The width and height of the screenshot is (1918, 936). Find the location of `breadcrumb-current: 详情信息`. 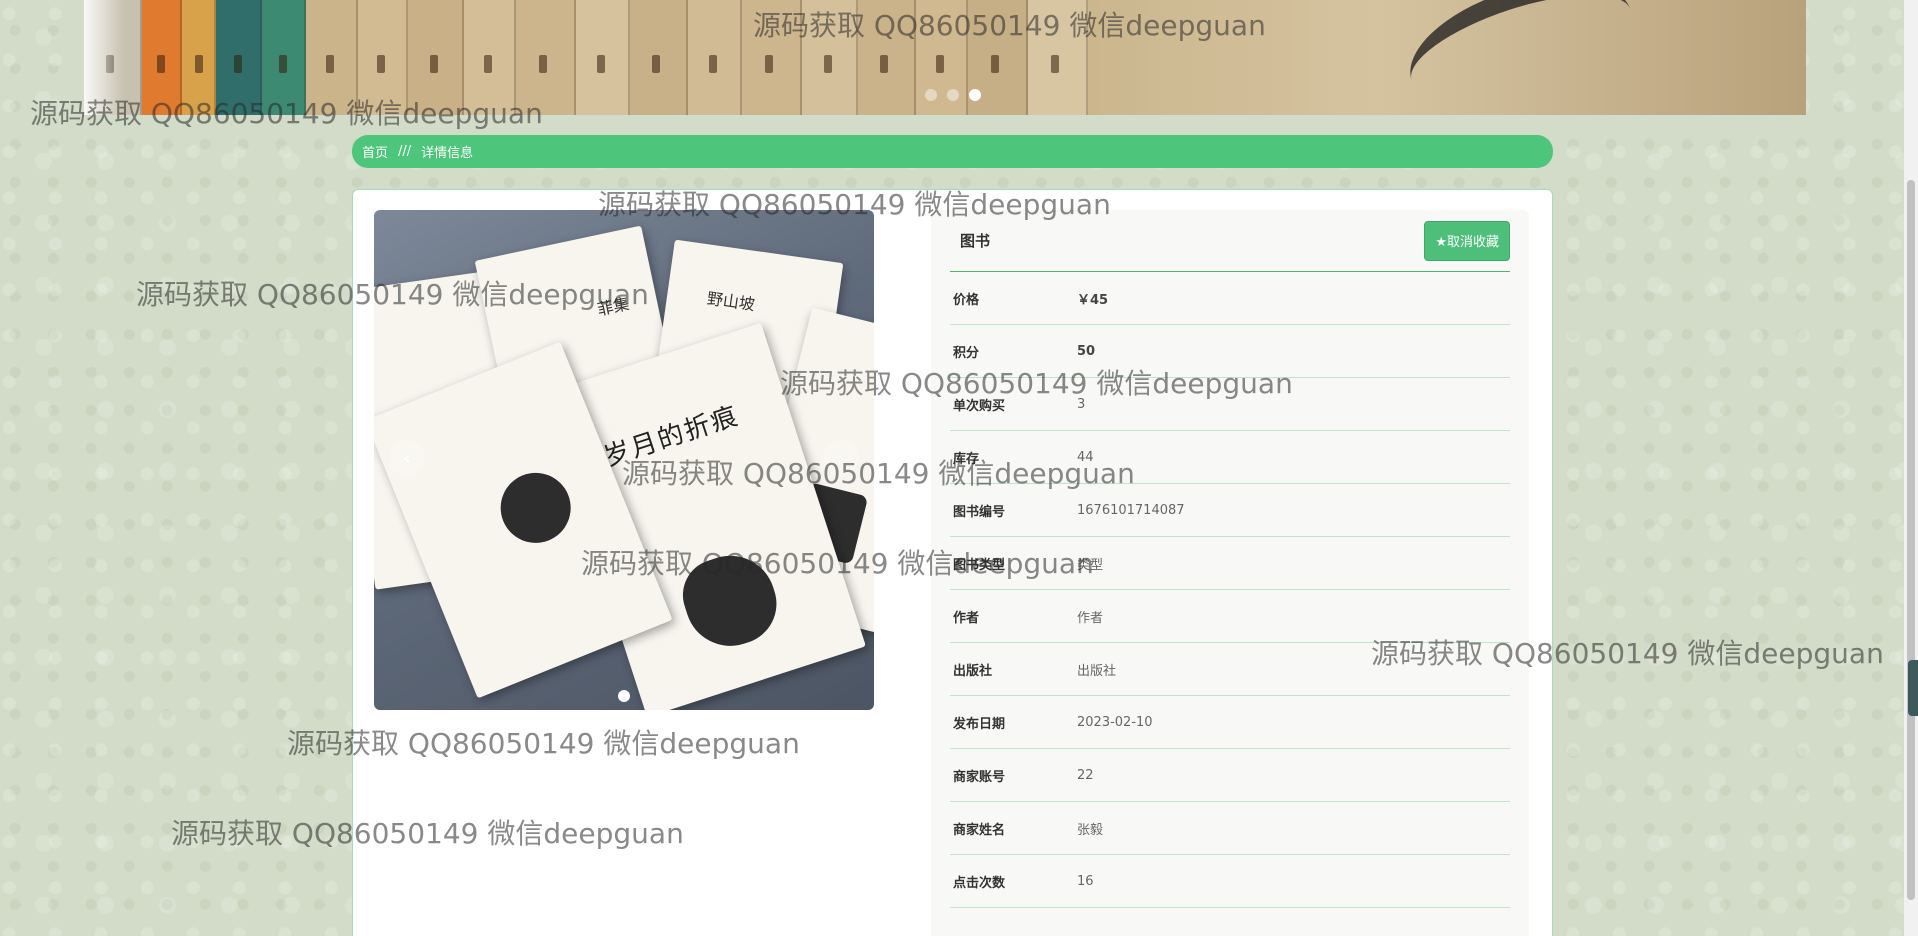

breadcrumb-current: 详情信息 is located at coordinates (447, 153).